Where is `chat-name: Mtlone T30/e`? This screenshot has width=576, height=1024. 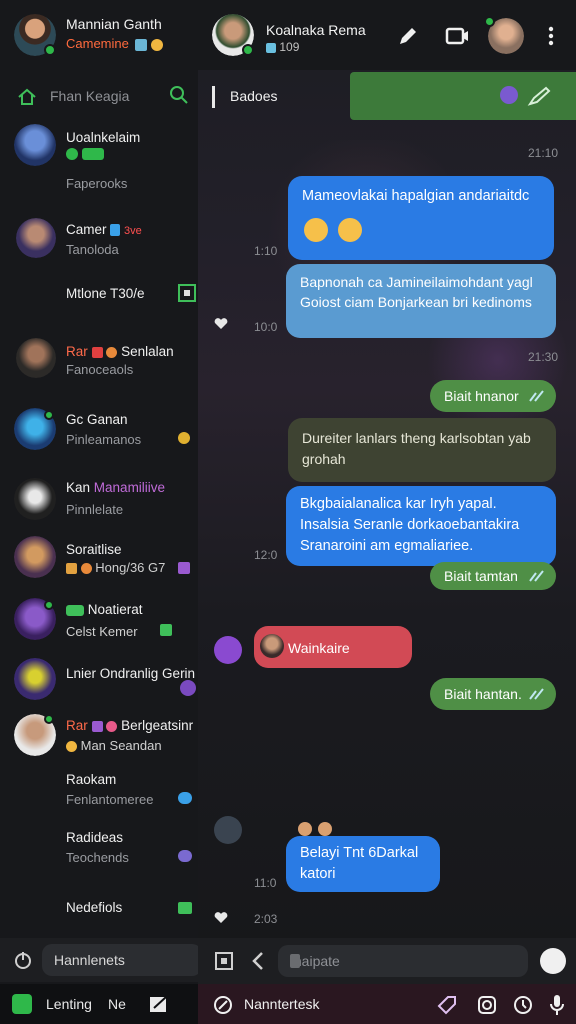
chat-name: Mtlone T30/e is located at coordinates (105, 293).